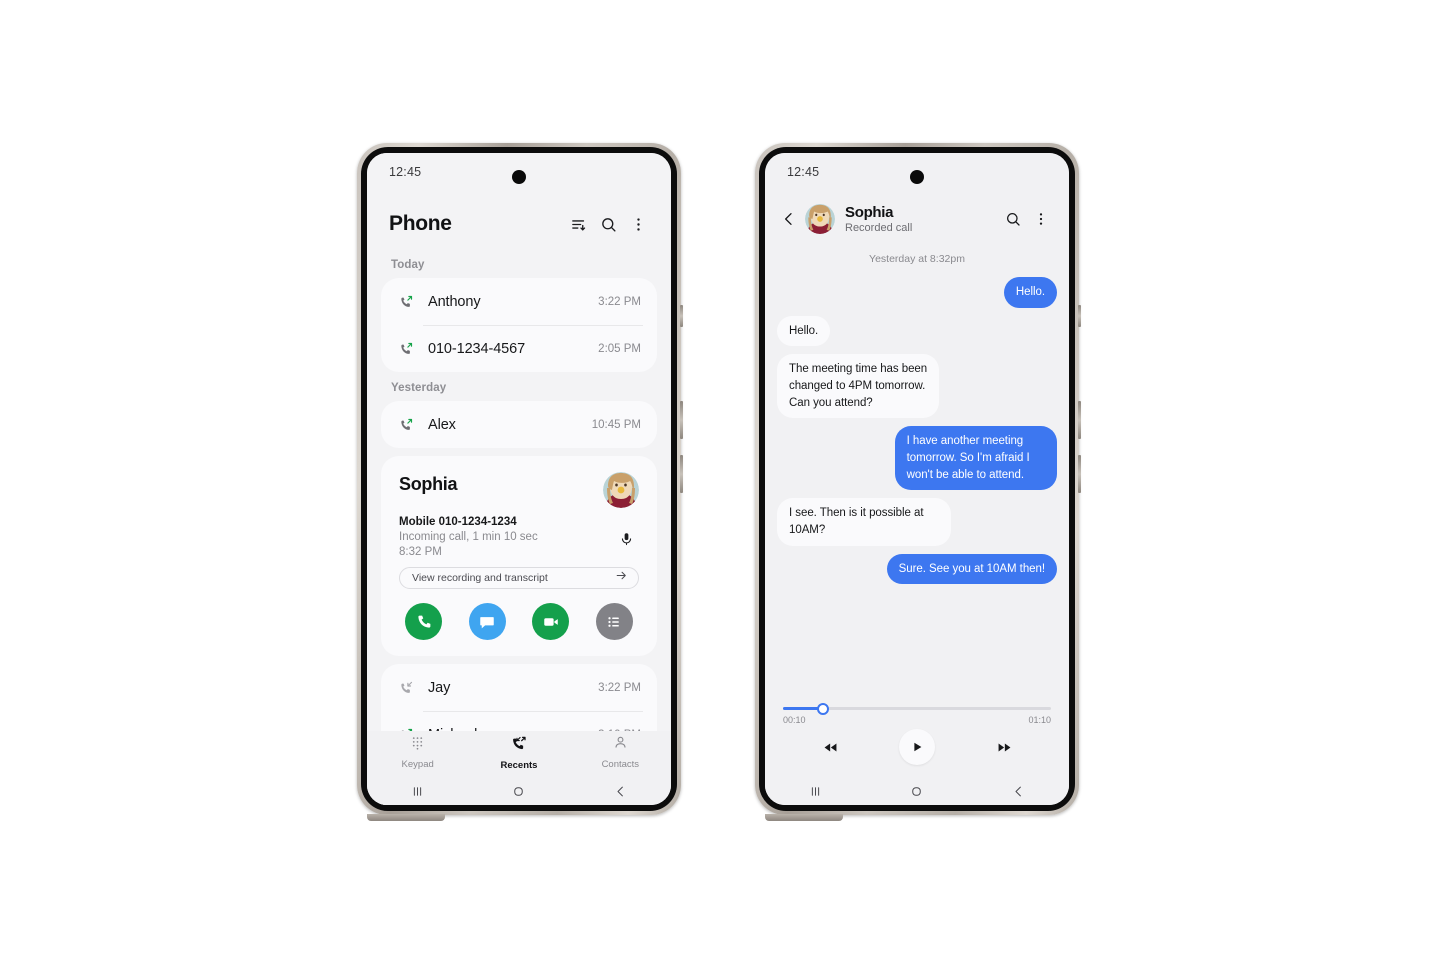 The height and width of the screenshot is (960, 1440). I want to click on table-row: 010-1234-4567 2:05 PM, so click(519, 348).